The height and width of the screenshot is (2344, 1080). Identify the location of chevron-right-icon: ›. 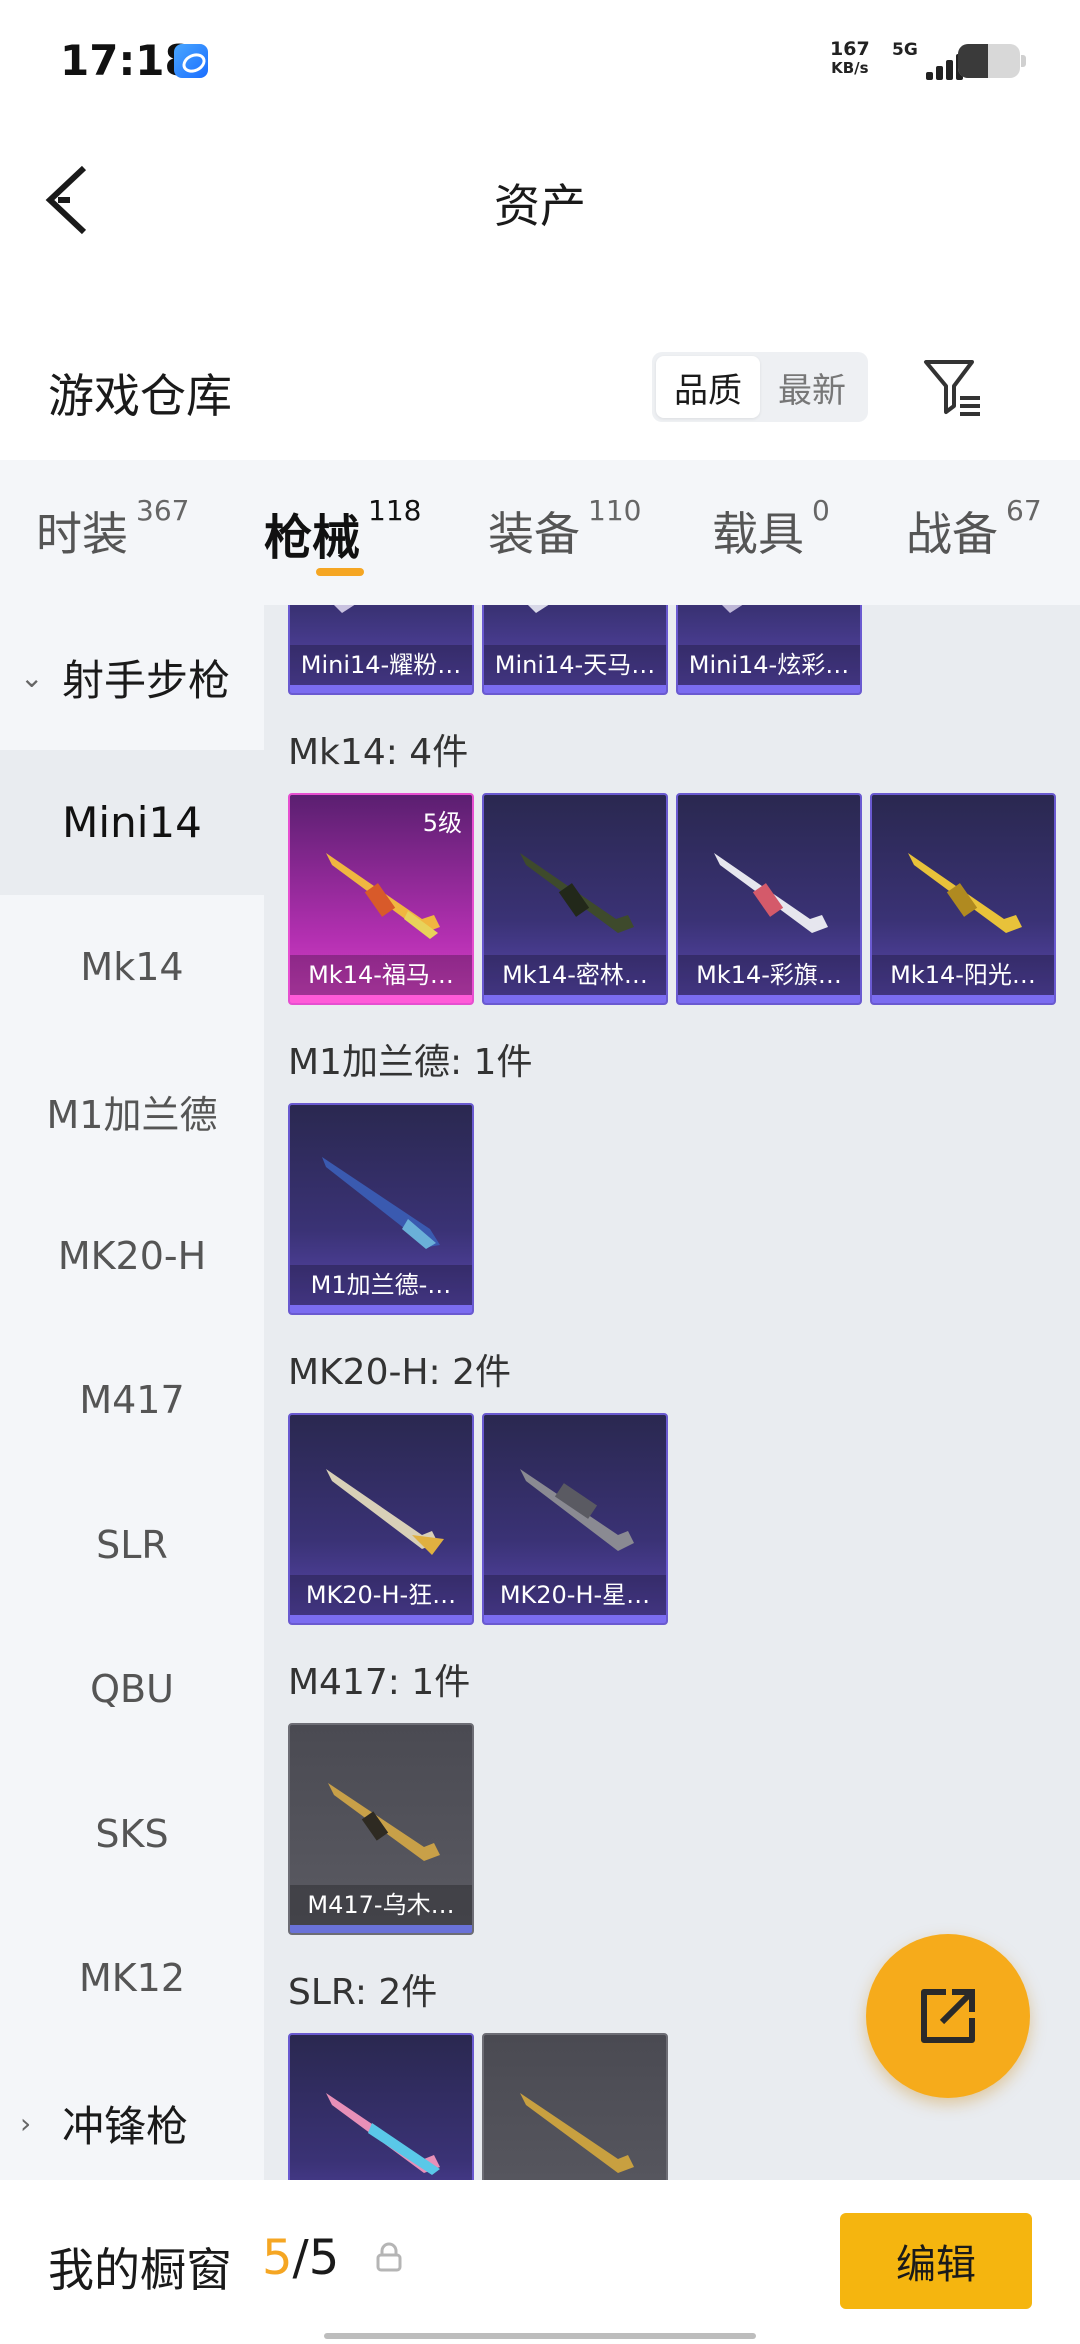
(26, 2123).